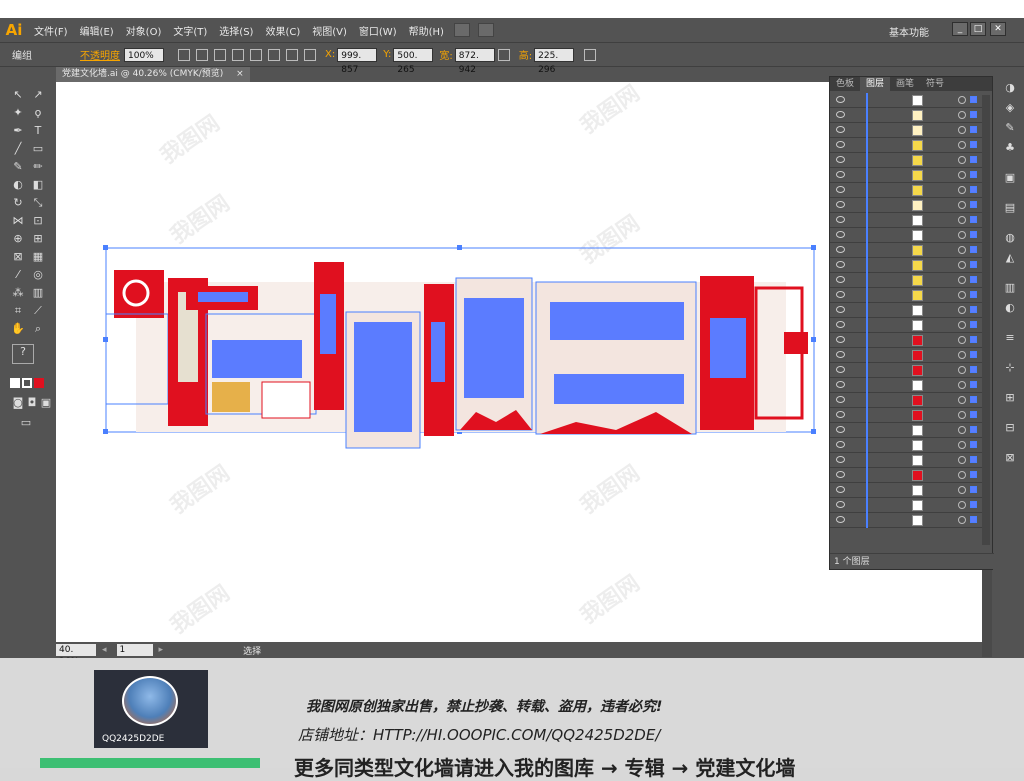 The width and height of the screenshot is (1024, 781). What do you see at coordinates (161, 650) in the screenshot?
I see `next-artboard-icon: ▸` at bounding box center [161, 650].